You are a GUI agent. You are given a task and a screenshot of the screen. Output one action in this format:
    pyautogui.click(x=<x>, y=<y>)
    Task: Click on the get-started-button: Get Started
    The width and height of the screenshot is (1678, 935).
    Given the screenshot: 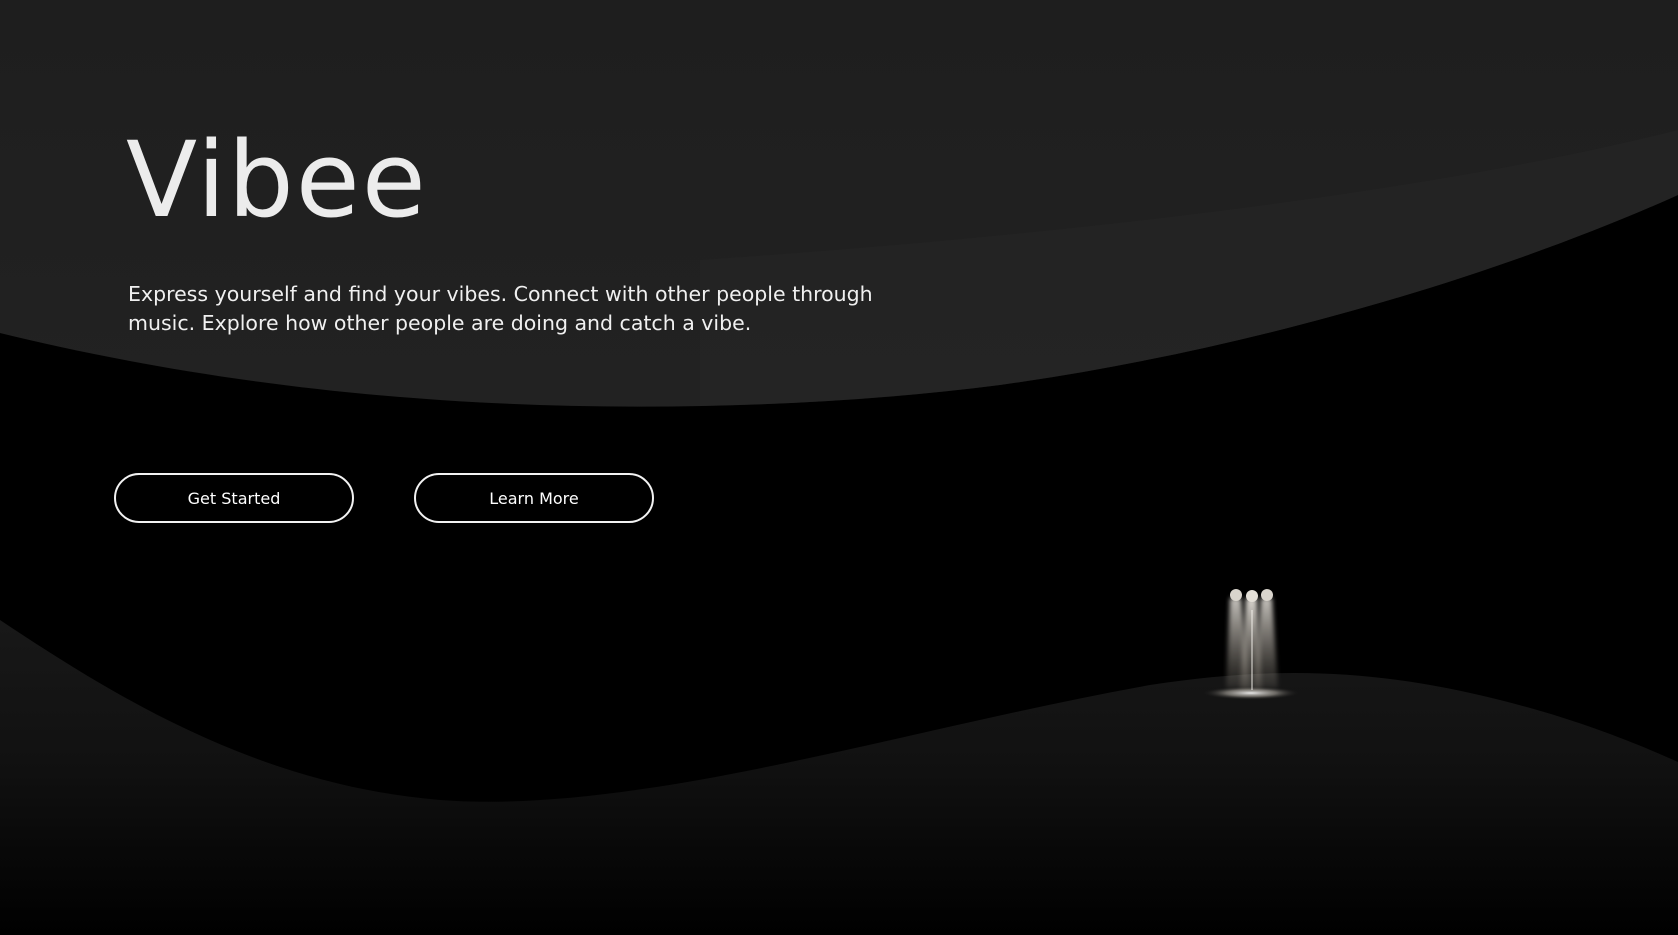 What is the action you would take?
    pyautogui.click(x=234, y=498)
    